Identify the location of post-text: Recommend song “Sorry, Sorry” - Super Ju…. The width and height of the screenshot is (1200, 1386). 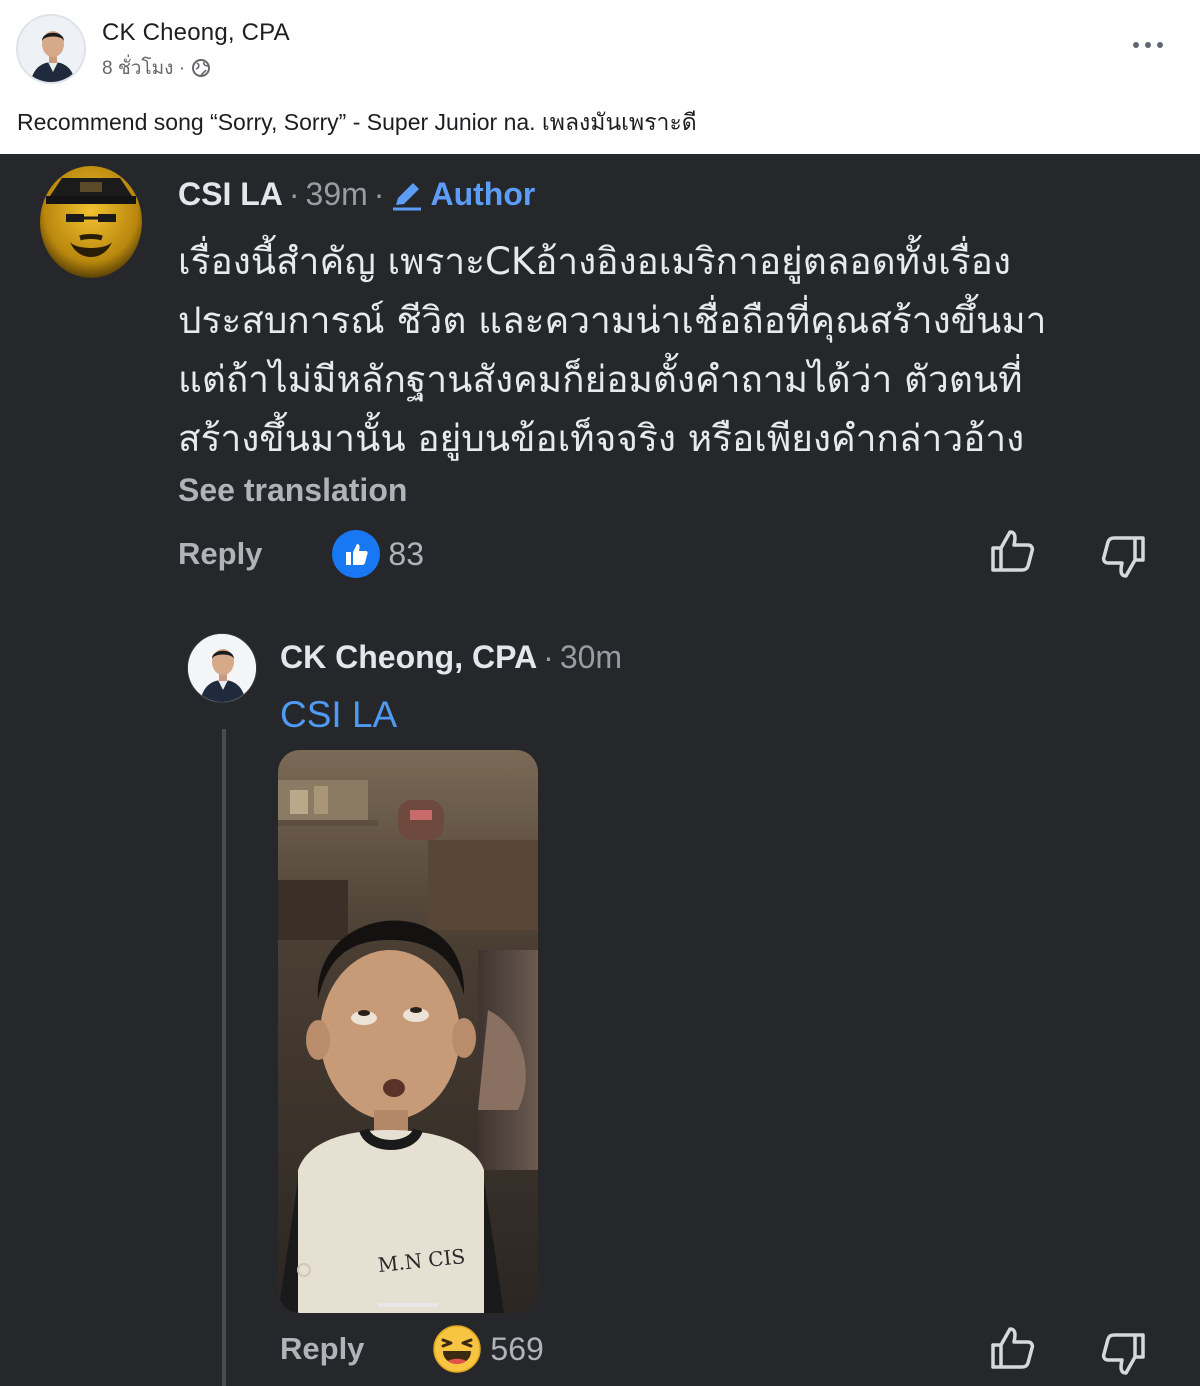
(357, 122).